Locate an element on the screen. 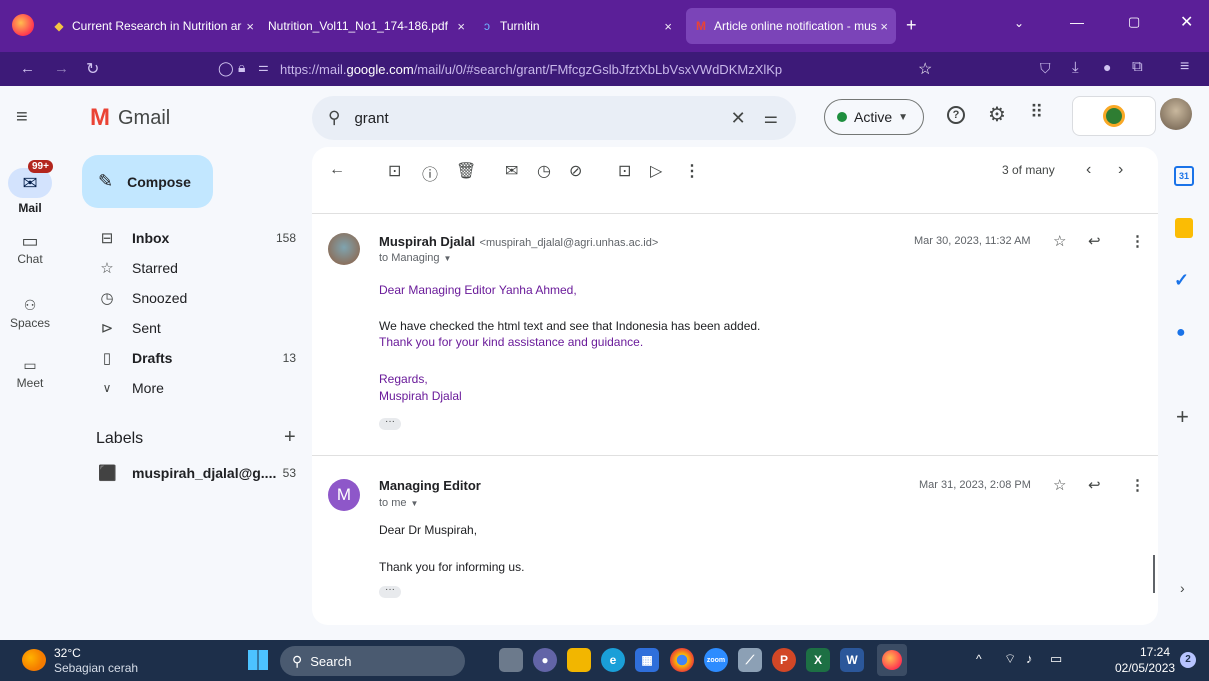 The width and height of the screenshot is (1209, 681). clock-date: 02/05/2023 is located at coordinates (1145, 668).